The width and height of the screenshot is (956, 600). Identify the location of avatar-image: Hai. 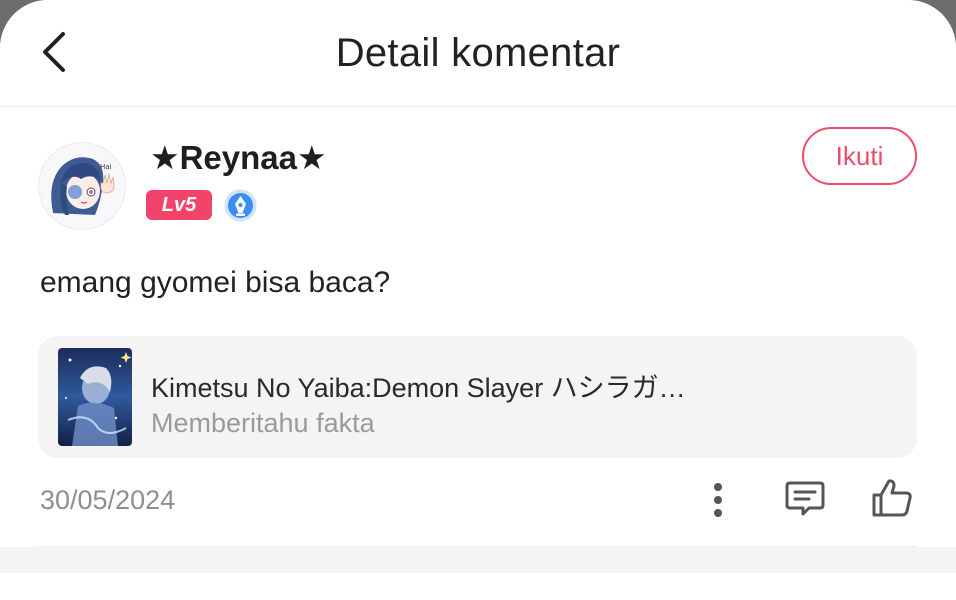
(82, 186).